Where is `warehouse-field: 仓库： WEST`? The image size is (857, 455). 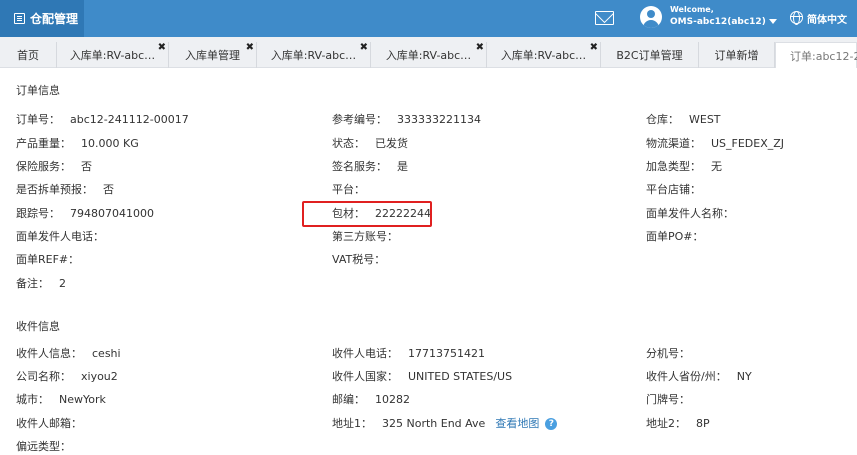 warehouse-field: 仓库： WEST is located at coordinates (683, 119).